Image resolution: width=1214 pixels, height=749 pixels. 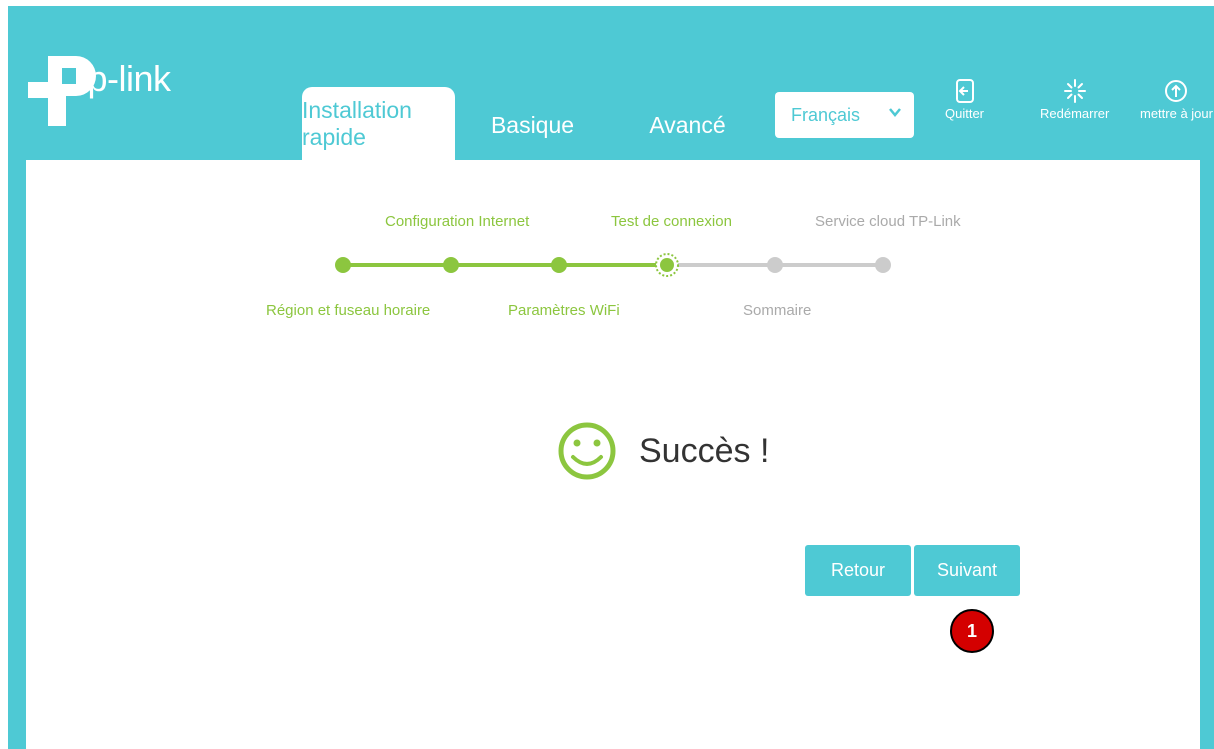 I want to click on step-label-test-connexion: Test de connexion, so click(x=671, y=221).